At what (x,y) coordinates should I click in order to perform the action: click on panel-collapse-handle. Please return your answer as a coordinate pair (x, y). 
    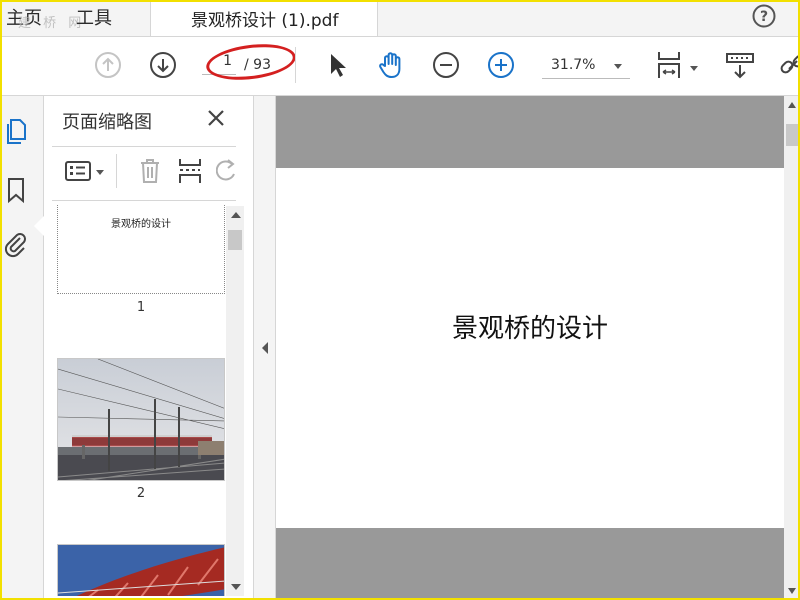
    Looking at the image, I should click on (265, 348).